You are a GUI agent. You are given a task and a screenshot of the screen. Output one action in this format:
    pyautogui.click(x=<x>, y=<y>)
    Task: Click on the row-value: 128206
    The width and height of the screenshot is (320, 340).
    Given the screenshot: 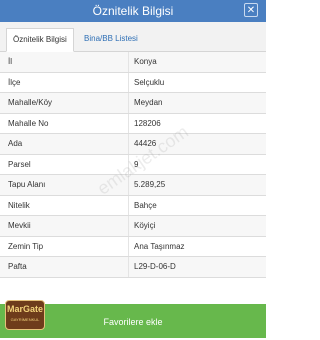 What is the action you would take?
    pyautogui.click(x=147, y=123)
    